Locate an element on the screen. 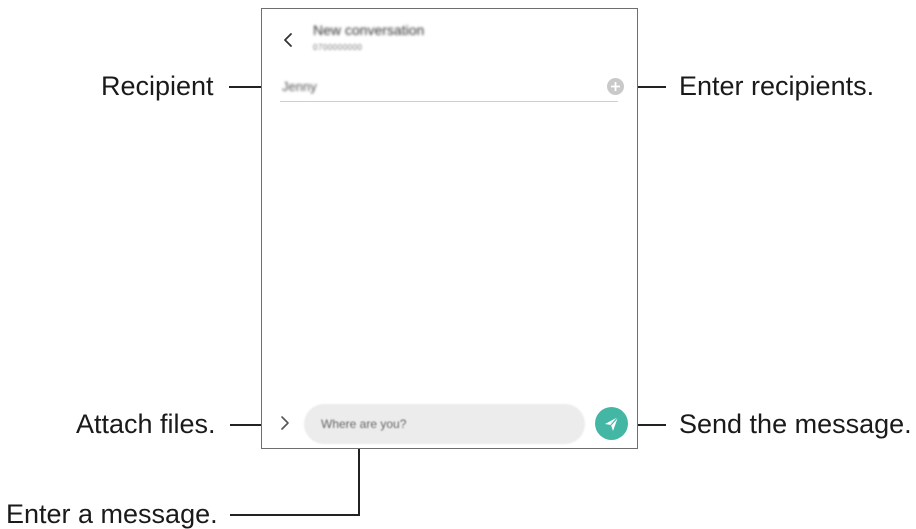 The image size is (916, 529). conversation-subtitle: 0700000000 is located at coordinates (338, 47).